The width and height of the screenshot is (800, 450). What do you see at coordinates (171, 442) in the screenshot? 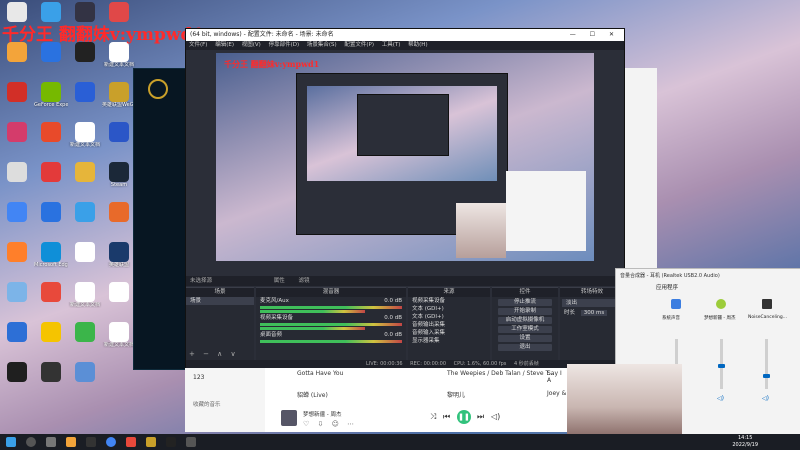
I see `obs-icon` at bounding box center [171, 442].